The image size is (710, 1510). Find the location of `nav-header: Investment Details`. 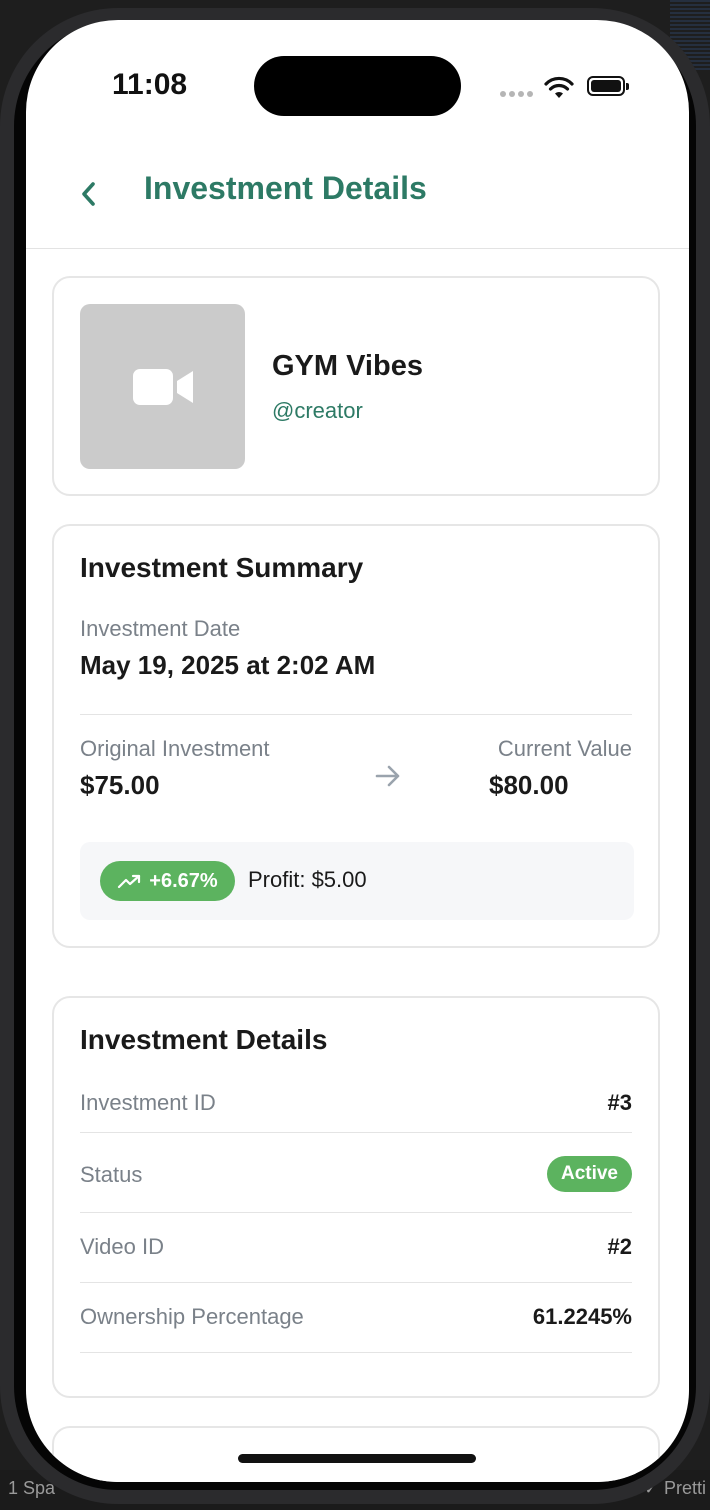

nav-header: Investment Details is located at coordinates (357, 204).